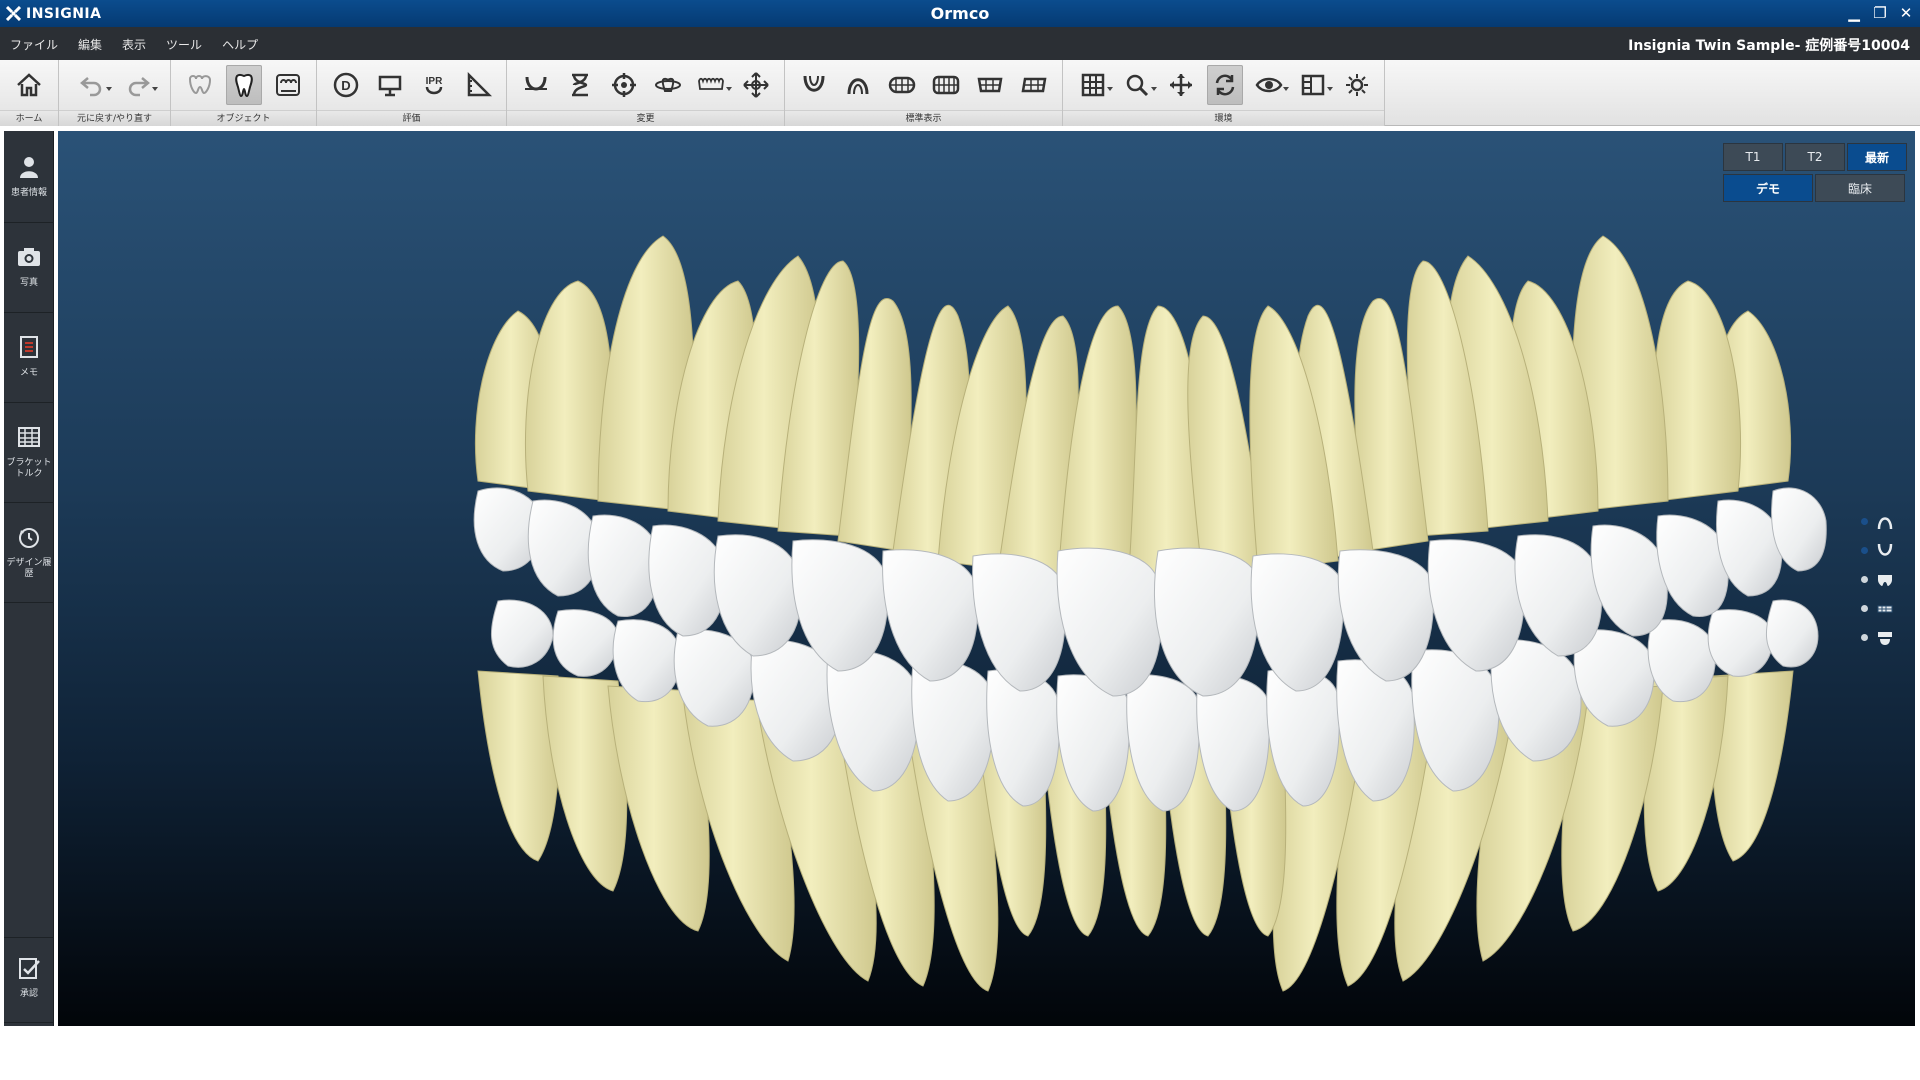  Describe the element at coordinates (1815, 157) in the screenshot. I see `timepoint-t2-button: T2` at that location.